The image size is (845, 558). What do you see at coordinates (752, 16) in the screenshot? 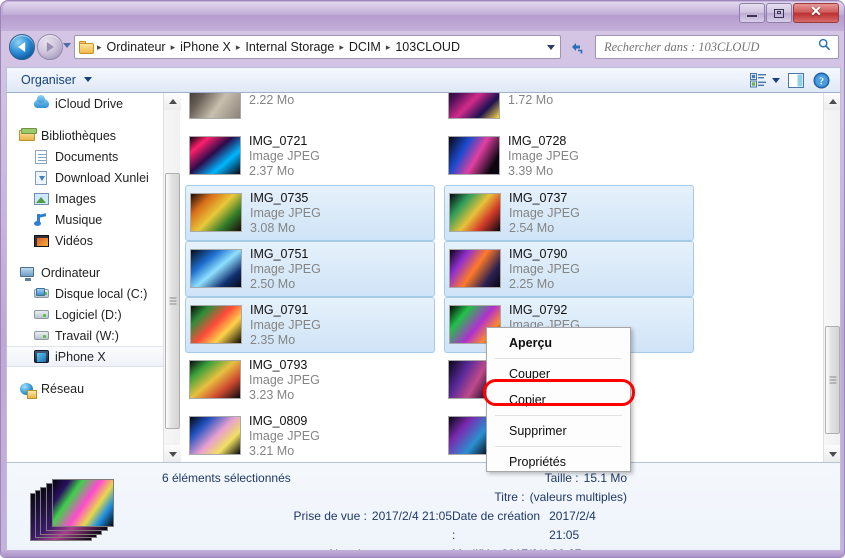
I see `minimize-icon` at bounding box center [752, 16].